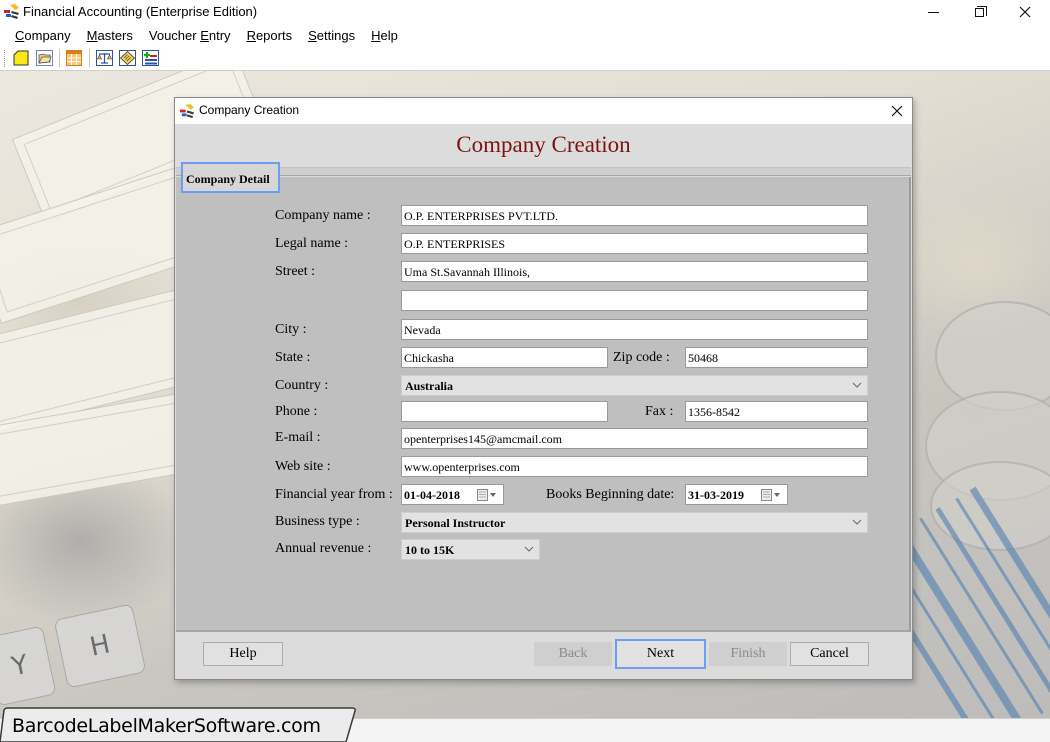  I want to click on books-beginning-datepicker: 31-03-2019, so click(736, 494).